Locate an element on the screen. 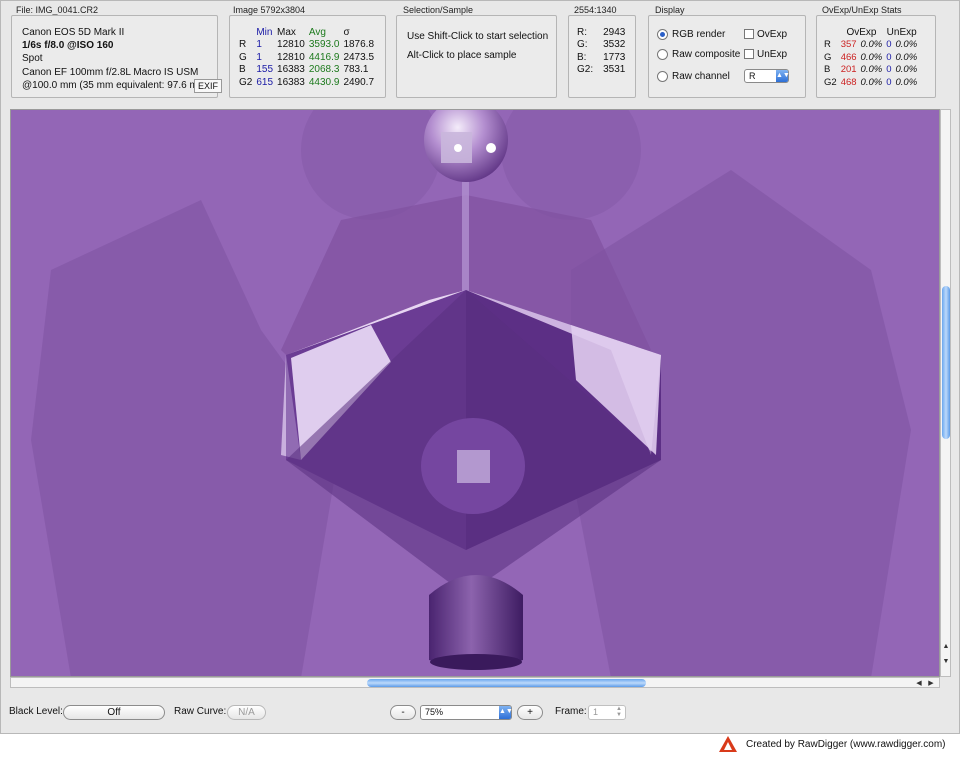 This screenshot has width=960, height=764. table-row: G 1 12810 4416.9 2473.5 is located at coordinates (306, 57).